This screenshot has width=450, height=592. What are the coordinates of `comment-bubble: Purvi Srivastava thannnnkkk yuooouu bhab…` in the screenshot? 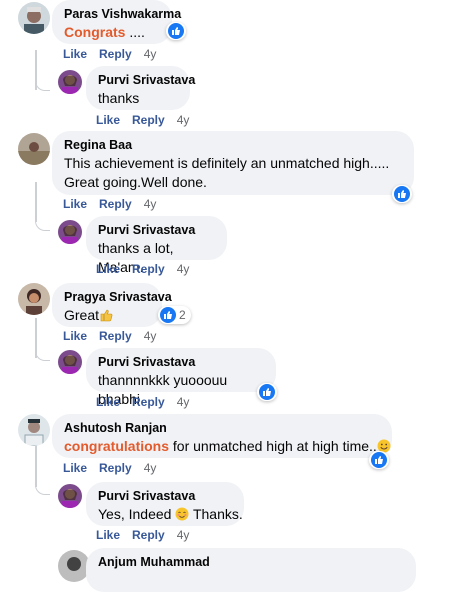 It's located at (181, 377).